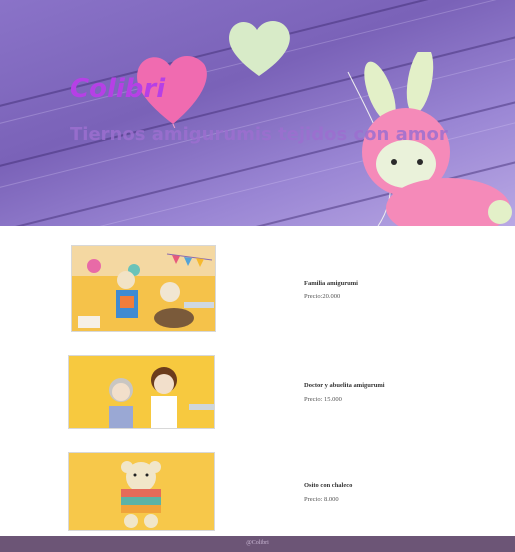  Describe the element at coordinates (331, 283) in the screenshot. I see `product-name: Familia amigurumi` at that location.